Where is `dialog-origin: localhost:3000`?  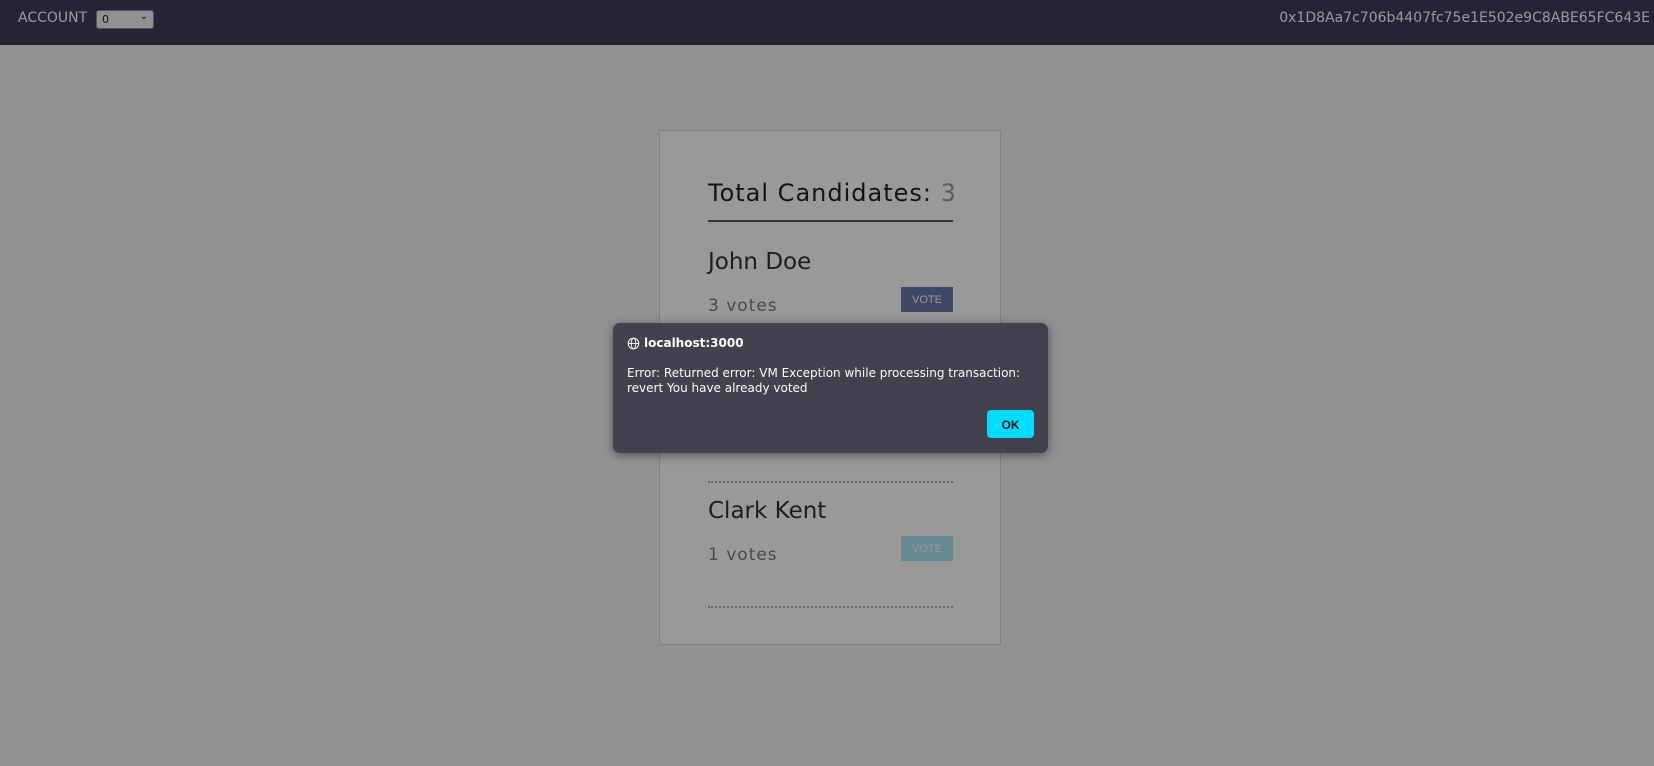
dialog-origin: localhost:3000 is located at coordinates (685, 343).